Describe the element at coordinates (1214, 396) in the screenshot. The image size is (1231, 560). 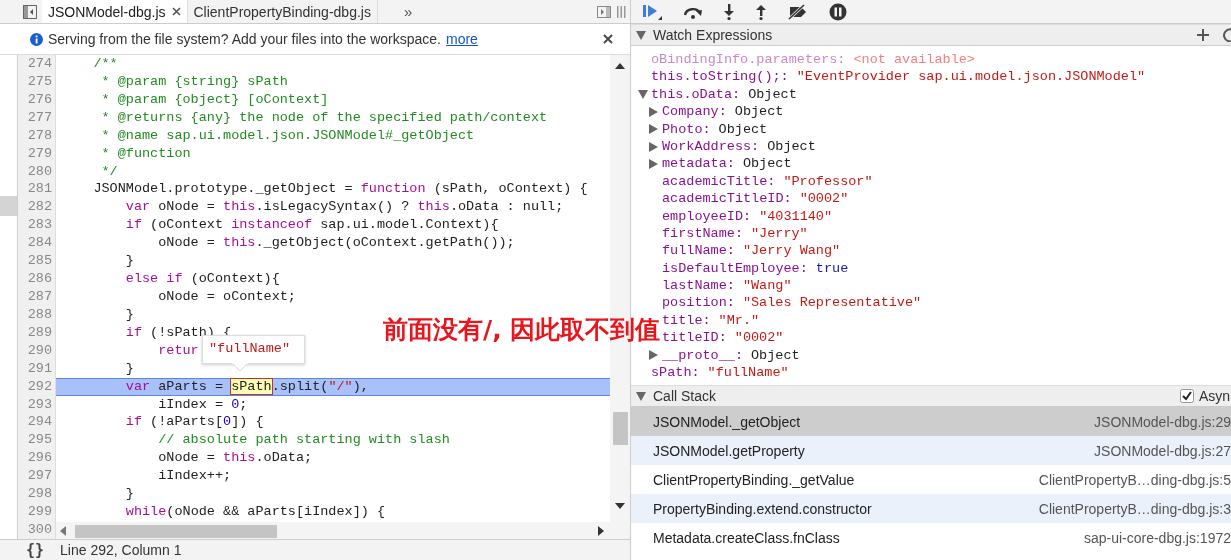
I see `async-label: Asyn` at that location.